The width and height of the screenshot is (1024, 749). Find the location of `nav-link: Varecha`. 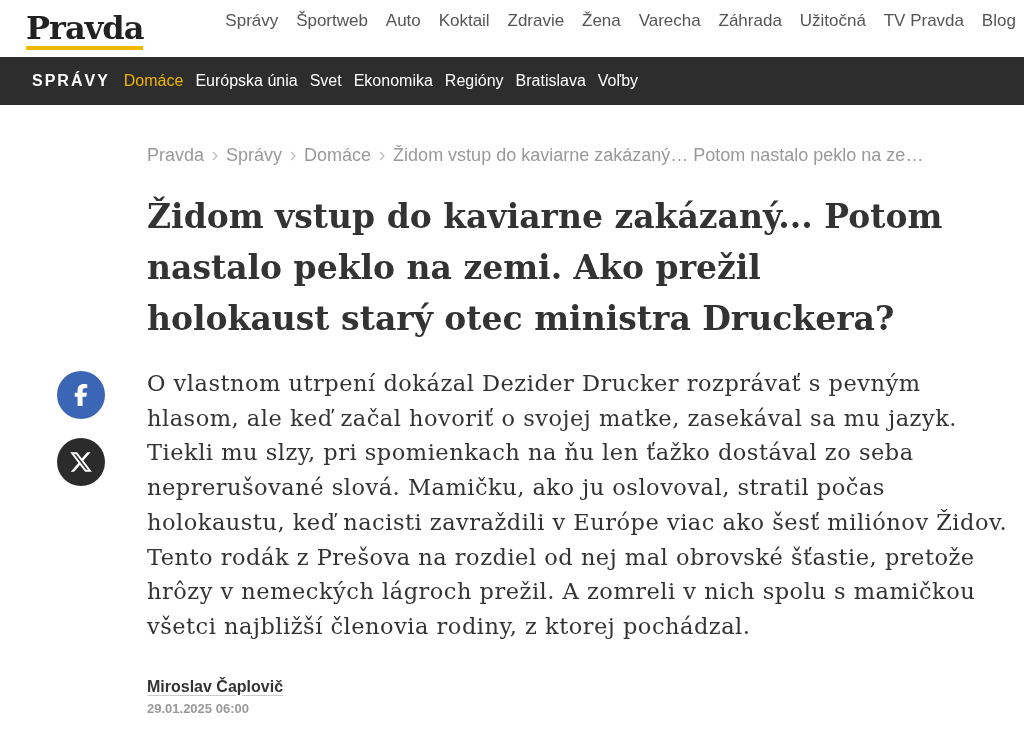

nav-link: Varecha is located at coordinates (669, 20).